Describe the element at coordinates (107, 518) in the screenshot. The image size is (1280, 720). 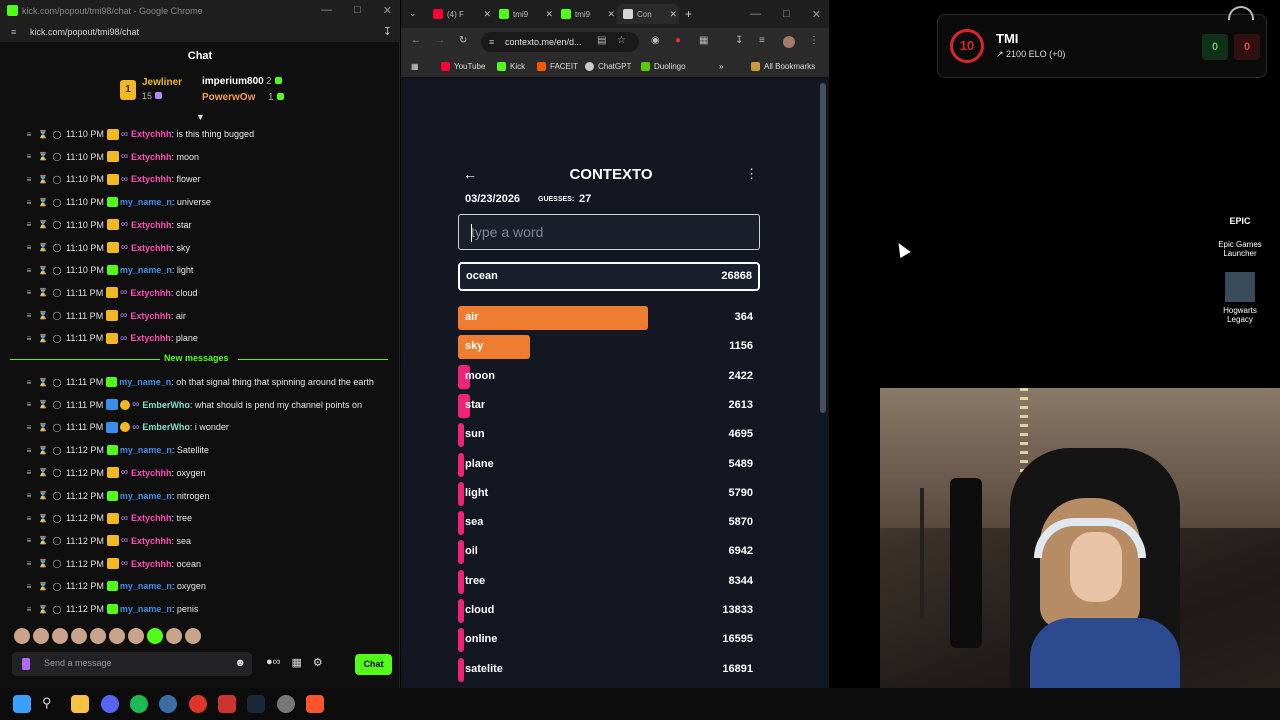
I see `chat-message: ≡ ⌛ ◯ 11:12 PM ∞ Extychhh: tree` at that location.